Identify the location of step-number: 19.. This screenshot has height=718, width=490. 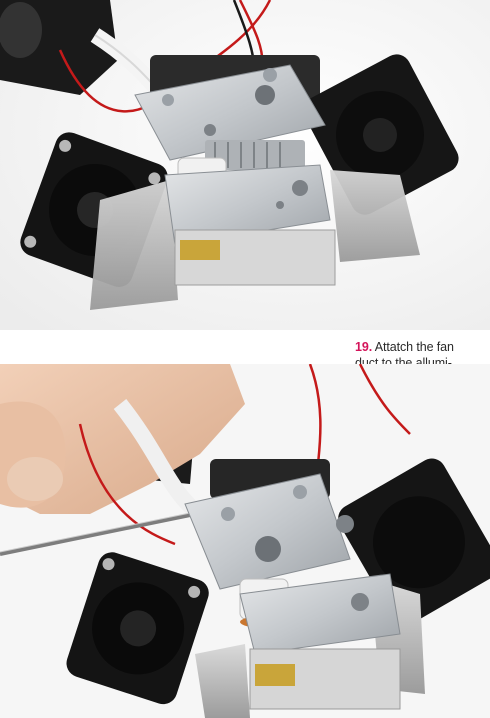
(364, 347).